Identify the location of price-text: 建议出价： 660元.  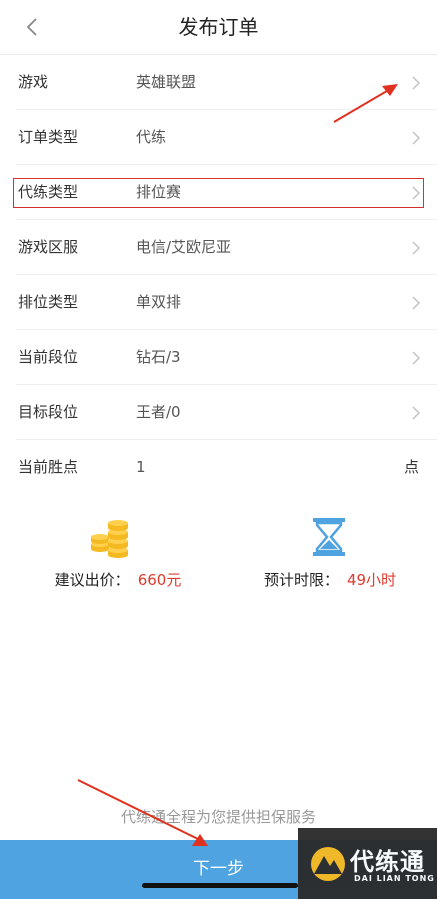
(118, 579).